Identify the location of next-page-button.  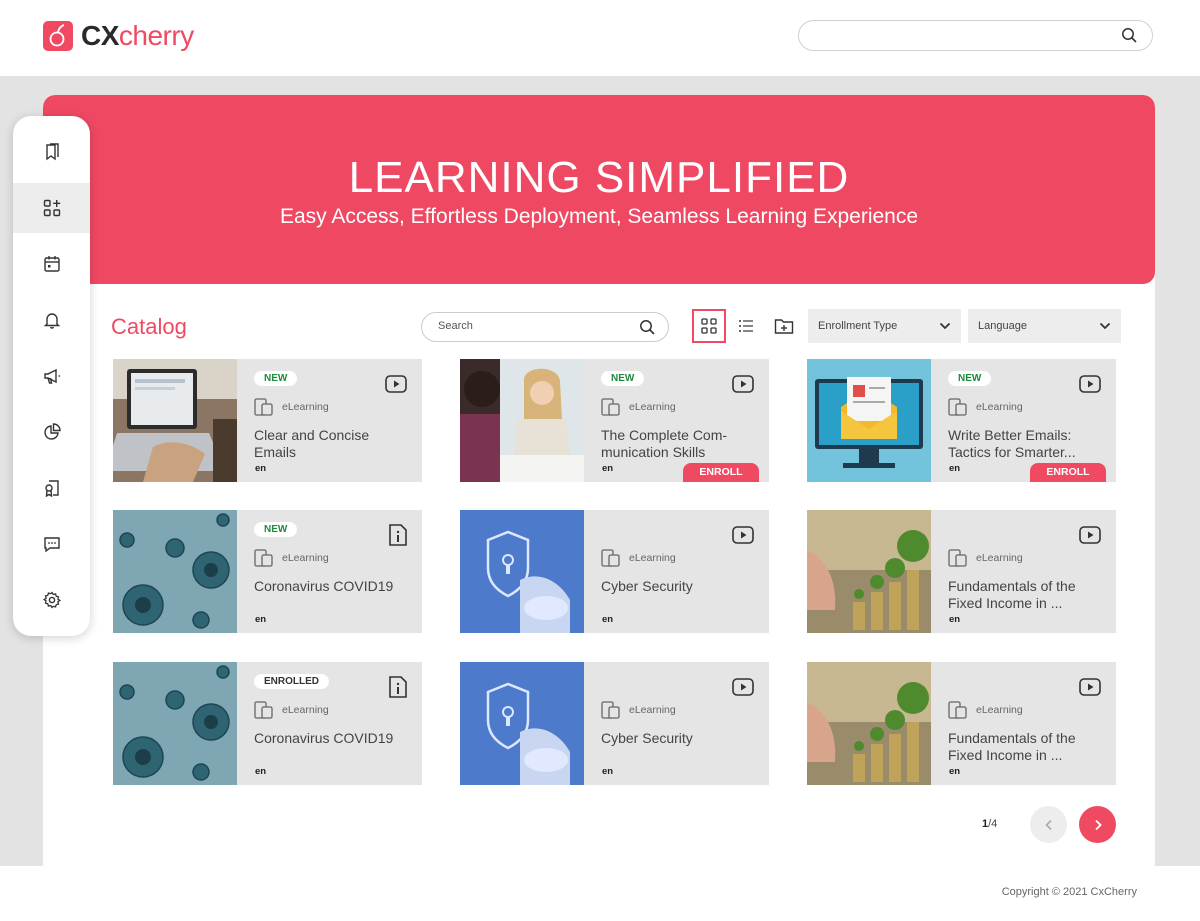
(1097, 824).